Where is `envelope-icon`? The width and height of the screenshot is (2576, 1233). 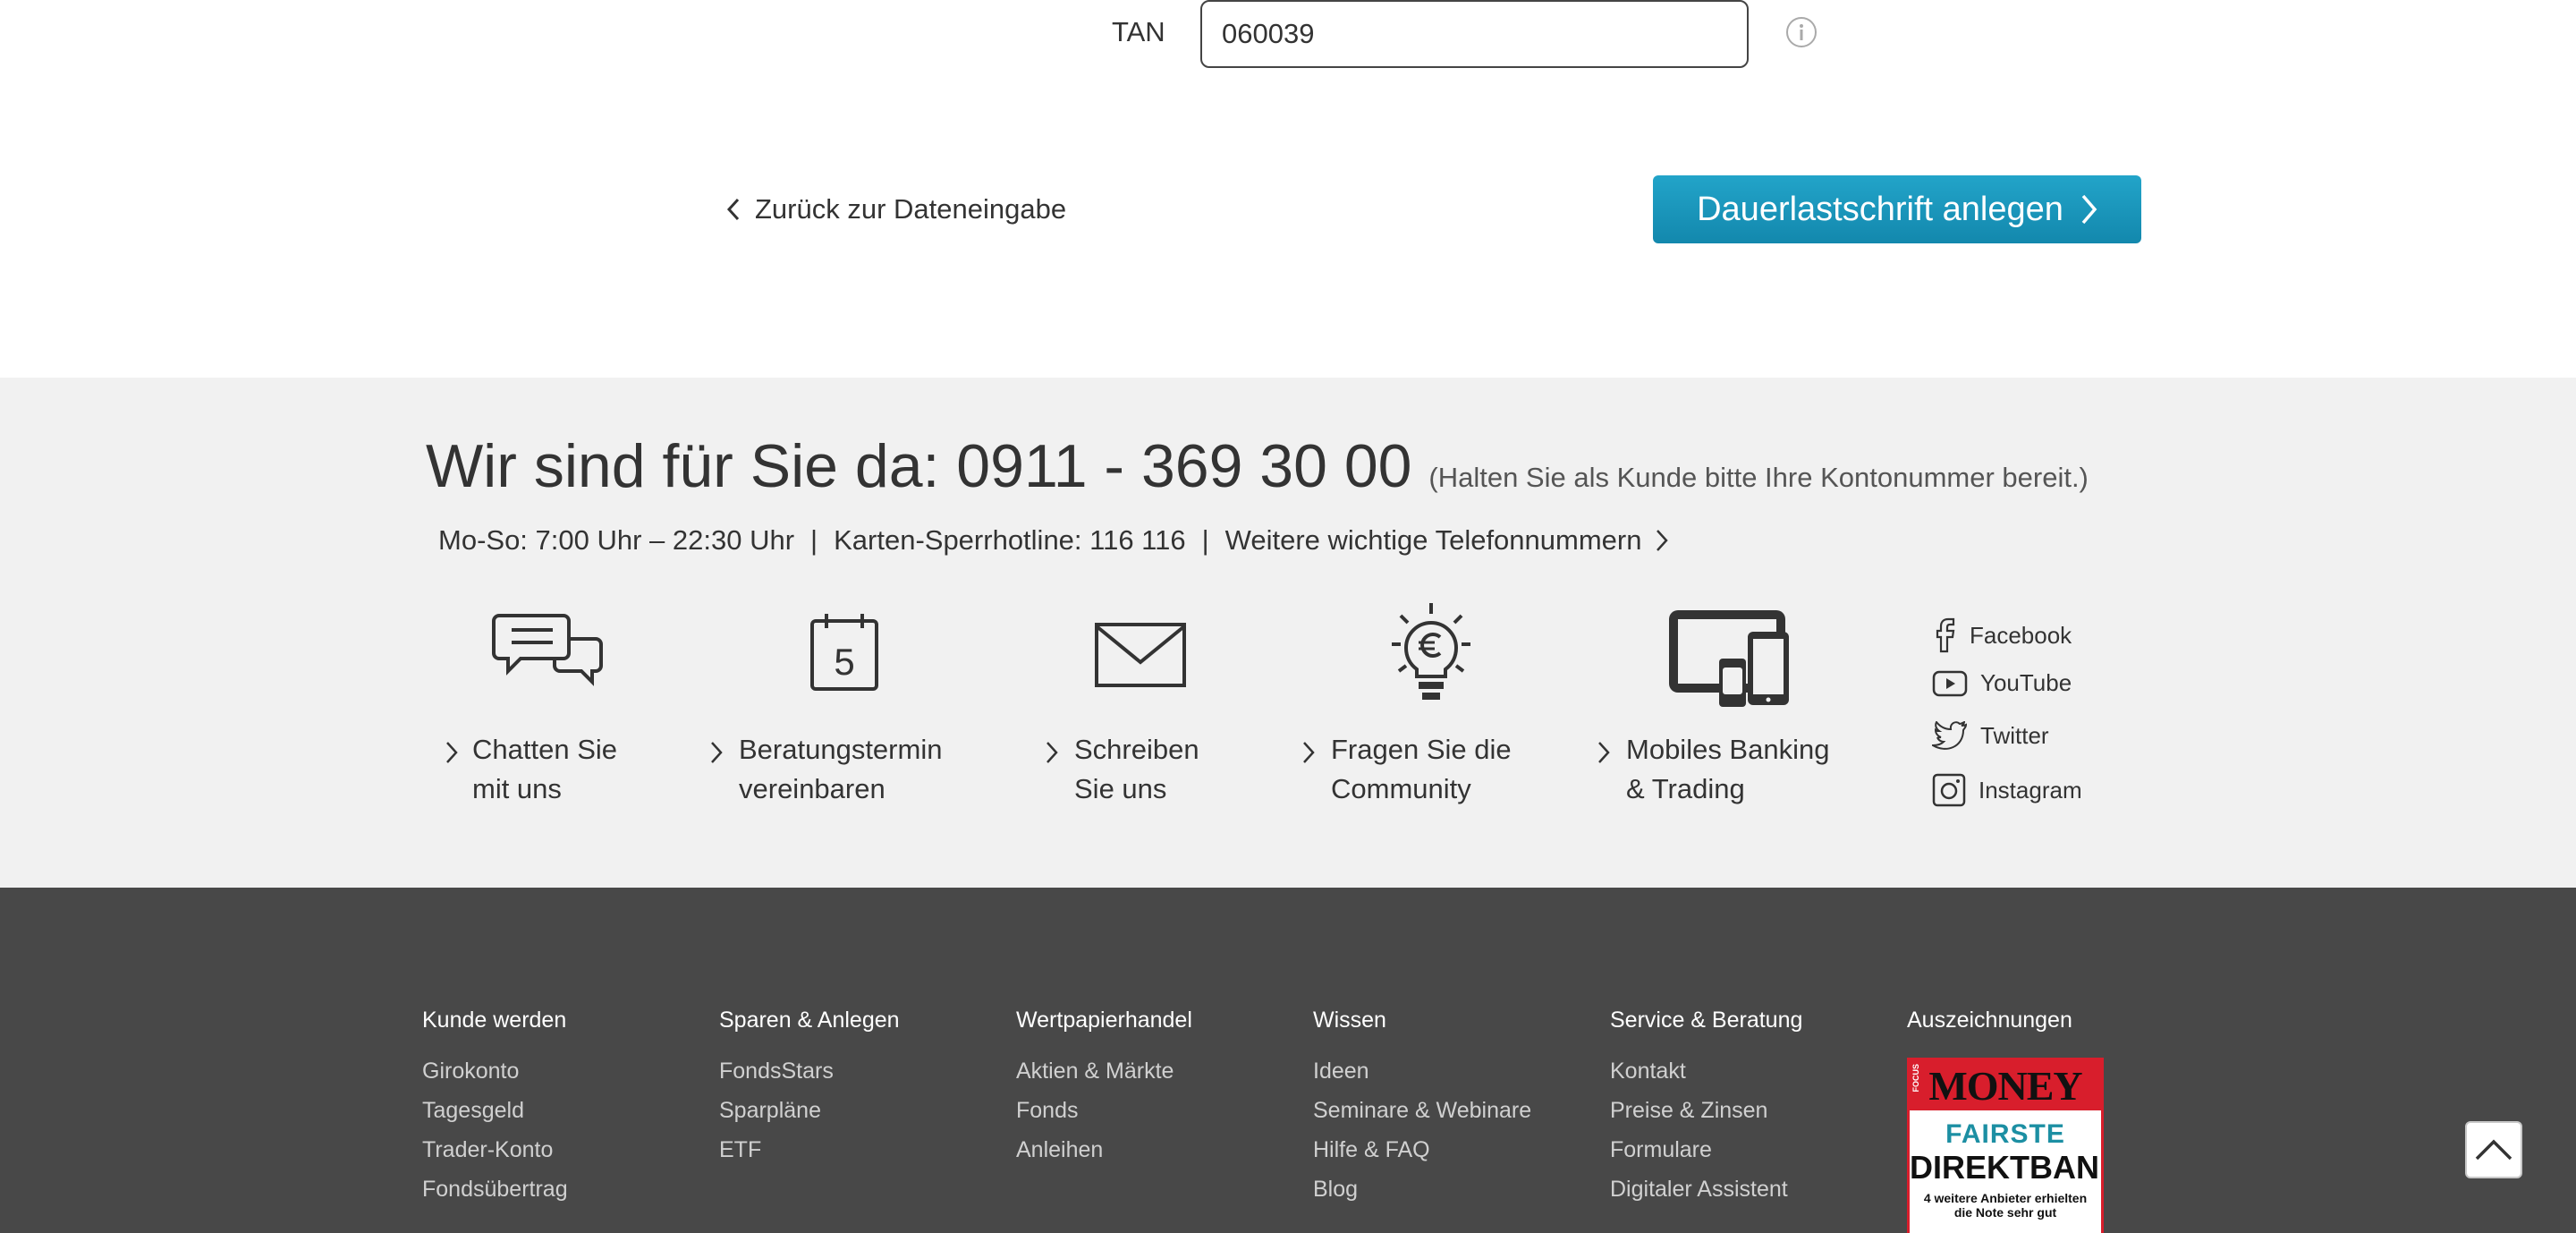
envelope-icon is located at coordinates (1140, 655).